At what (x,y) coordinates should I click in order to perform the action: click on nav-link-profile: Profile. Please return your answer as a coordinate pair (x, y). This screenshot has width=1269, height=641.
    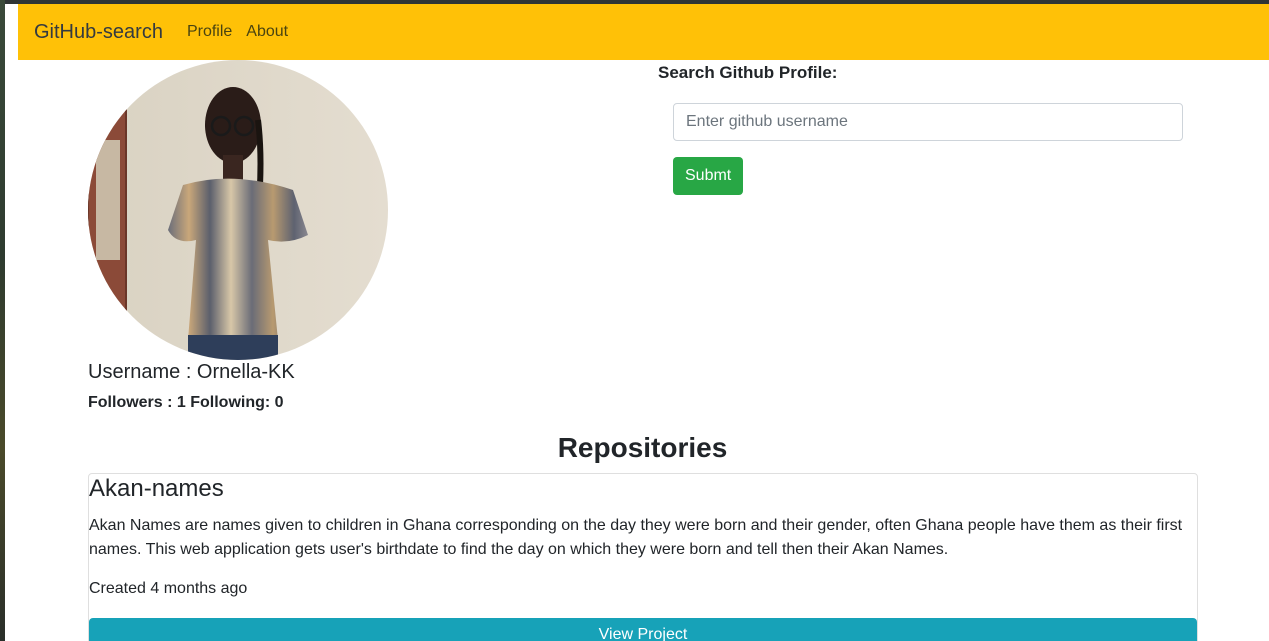
    Looking at the image, I should click on (209, 32).